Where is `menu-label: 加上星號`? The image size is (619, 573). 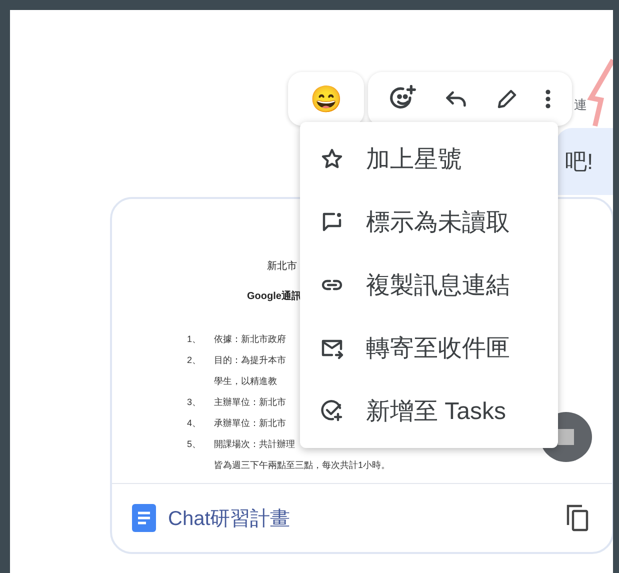
menu-label: 加上星號 is located at coordinates (414, 160).